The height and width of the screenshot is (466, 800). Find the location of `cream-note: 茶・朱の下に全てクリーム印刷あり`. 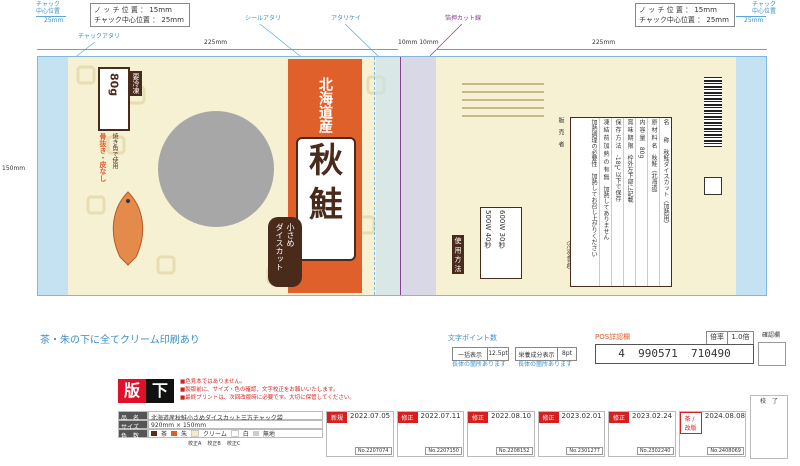

cream-note: 茶・朱の下に全てクリーム印刷あり is located at coordinates (120, 340).